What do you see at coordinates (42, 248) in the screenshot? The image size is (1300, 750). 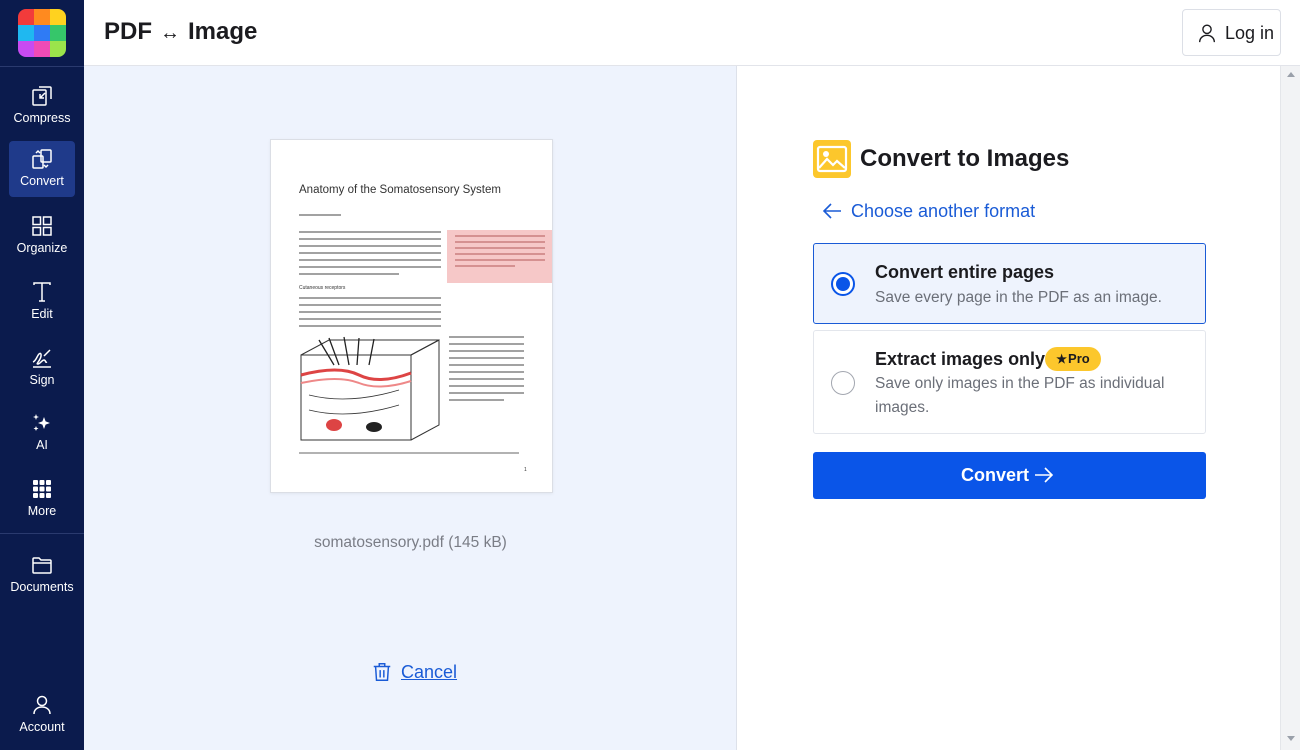 I see `sidebar-item-label: Organize` at bounding box center [42, 248].